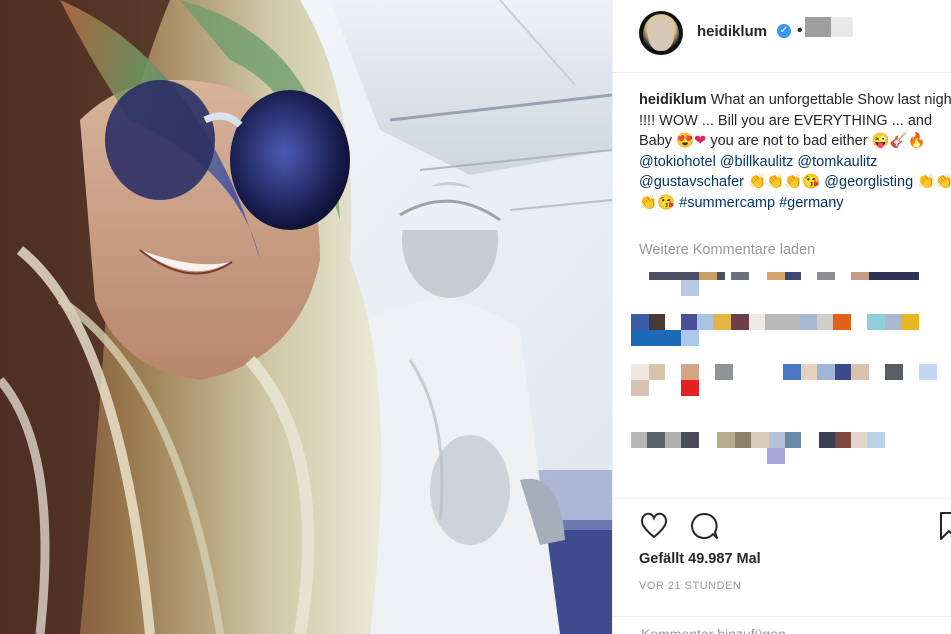  What do you see at coordinates (700, 141) in the screenshot?
I see `red-heart-emoji-icon: ❤` at bounding box center [700, 141].